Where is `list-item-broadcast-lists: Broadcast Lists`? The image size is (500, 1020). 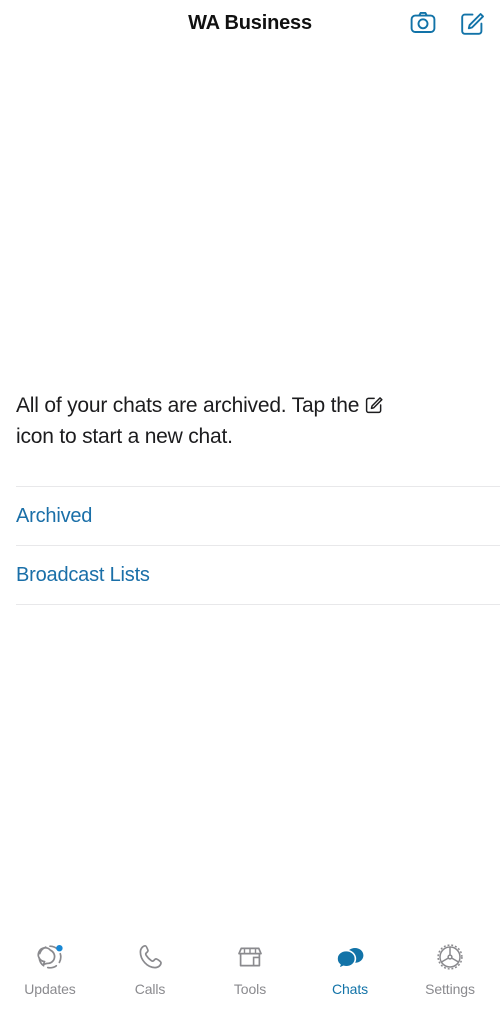
list-item-broadcast-lists: Broadcast Lists is located at coordinates (250, 575).